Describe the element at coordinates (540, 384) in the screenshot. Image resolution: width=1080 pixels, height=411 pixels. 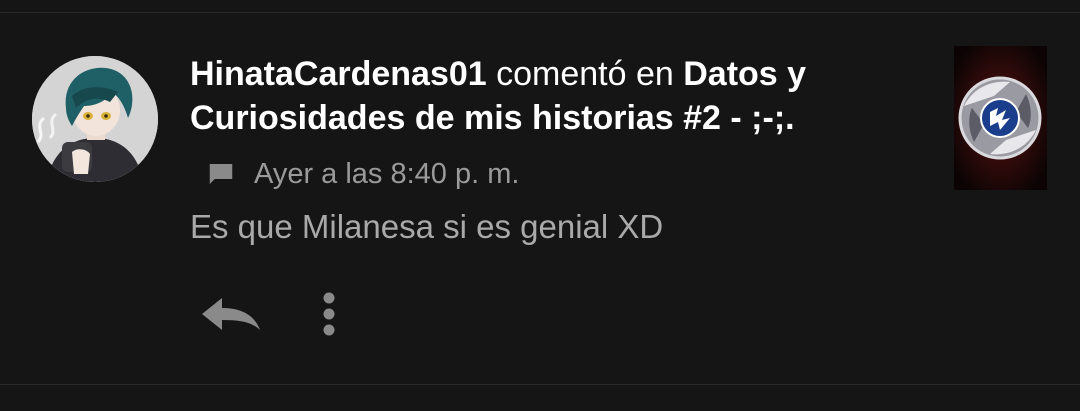
I see `bottom-divider` at that location.